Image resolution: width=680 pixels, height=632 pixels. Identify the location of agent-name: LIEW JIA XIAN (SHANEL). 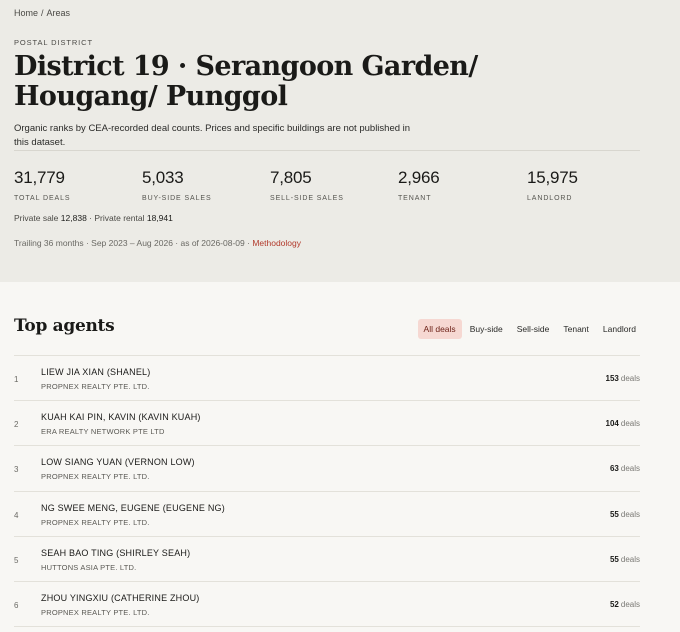
(95, 372).